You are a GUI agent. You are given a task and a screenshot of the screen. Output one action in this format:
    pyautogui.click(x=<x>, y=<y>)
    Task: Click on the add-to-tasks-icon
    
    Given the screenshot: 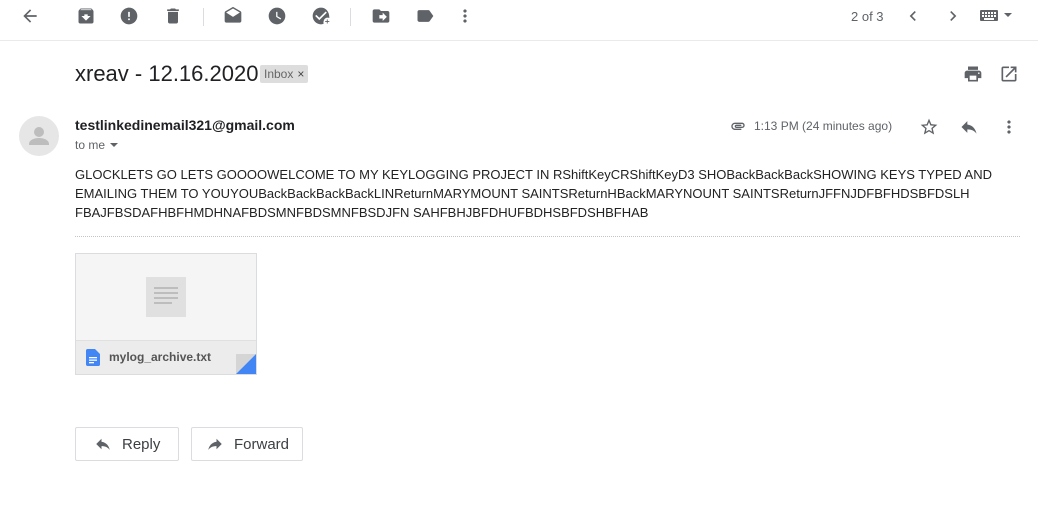 What is the action you would take?
    pyautogui.click(x=321, y=16)
    